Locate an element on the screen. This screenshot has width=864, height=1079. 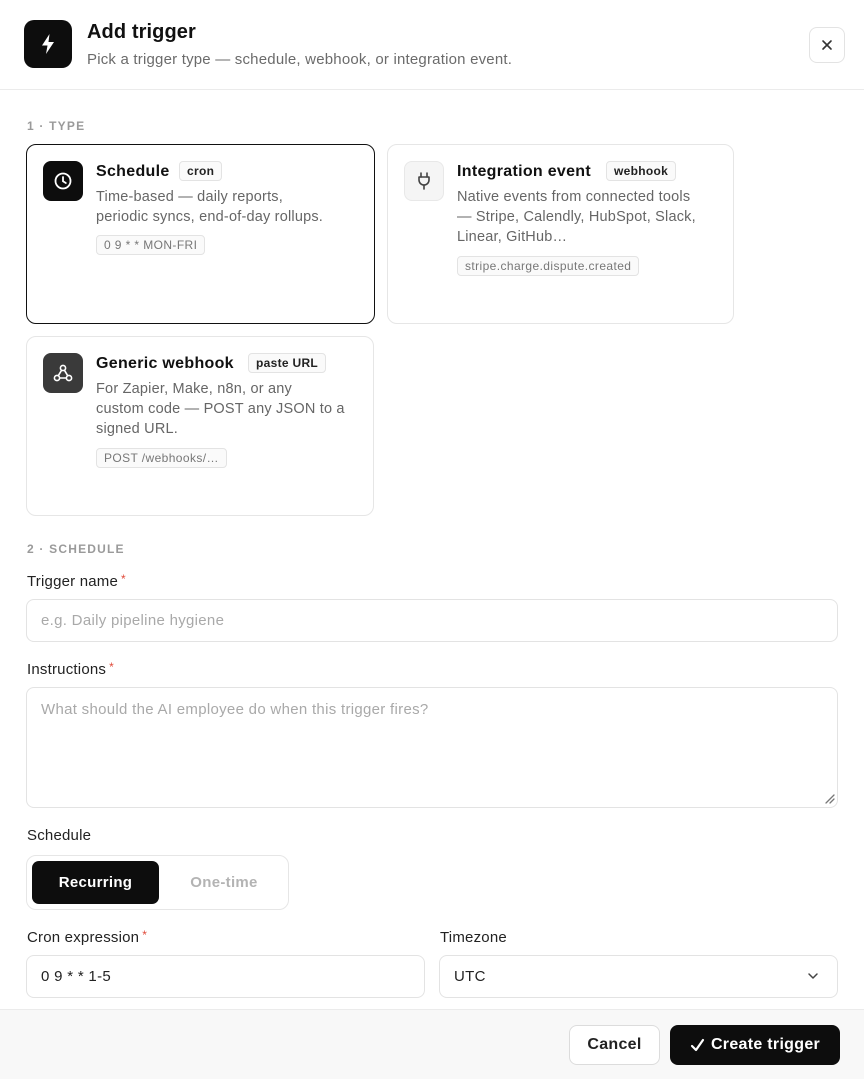
checkmark-icon is located at coordinates (697, 1044).